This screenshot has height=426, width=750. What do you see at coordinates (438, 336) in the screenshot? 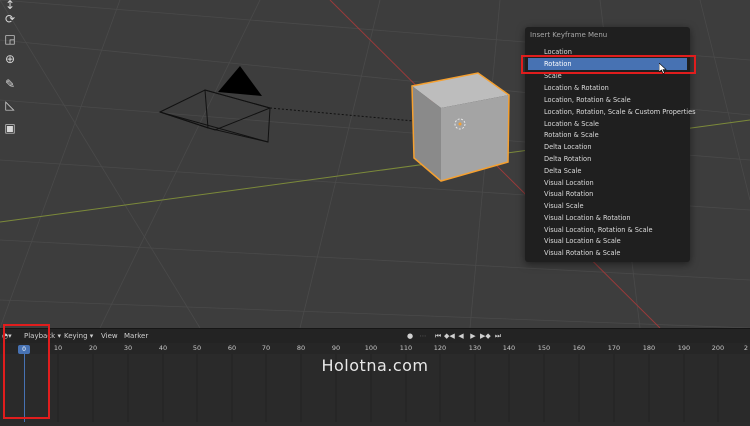
I see `jump-start-icon: ⏮` at bounding box center [438, 336].